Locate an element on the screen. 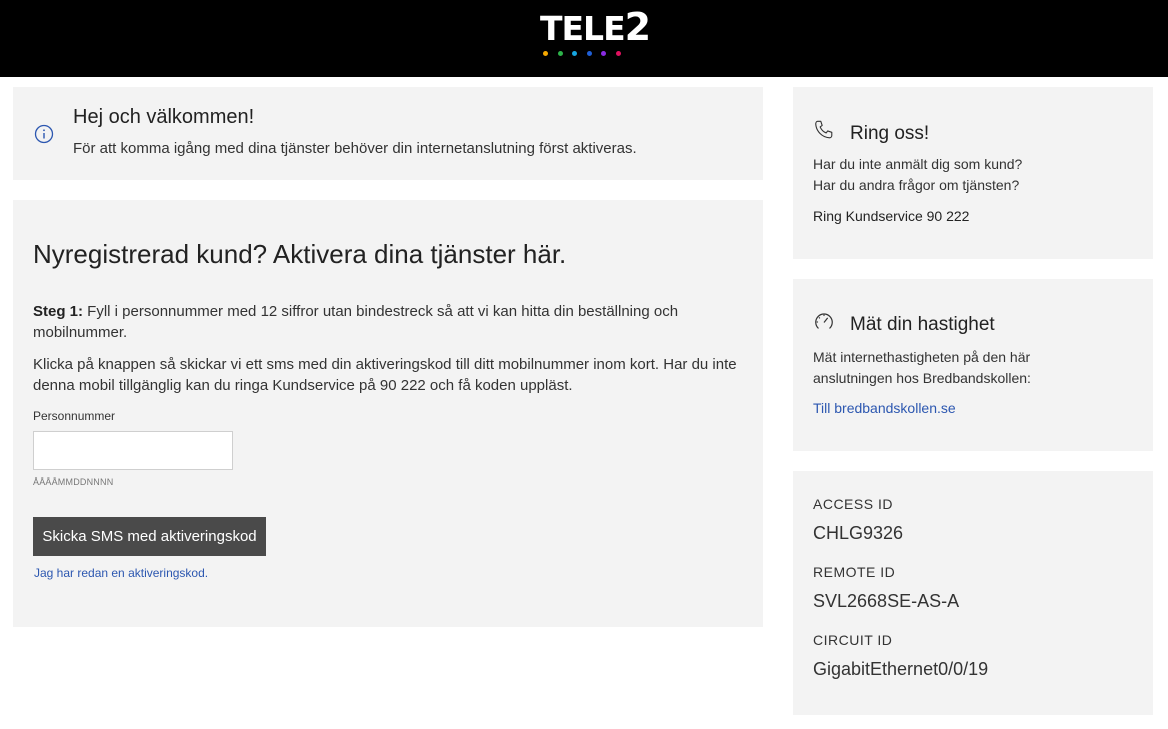 The height and width of the screenshot is (729, 1168). personnummer-format-hint: ÅÅÅÅMMDDNNNN is located at coordinates (73, 482).